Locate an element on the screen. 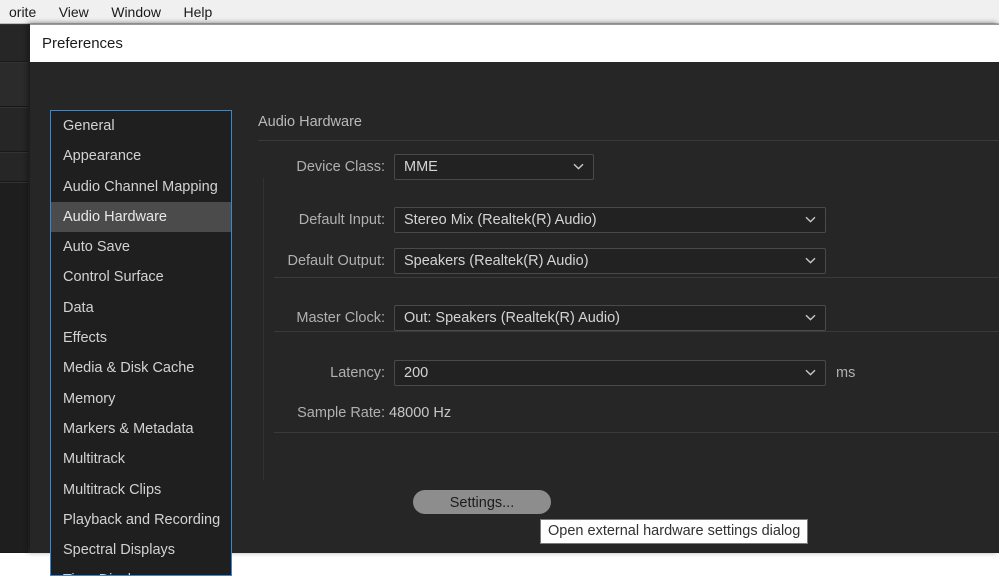 The image size is (999, 576). latency-value: 200 is located at coordinates (416, 373).